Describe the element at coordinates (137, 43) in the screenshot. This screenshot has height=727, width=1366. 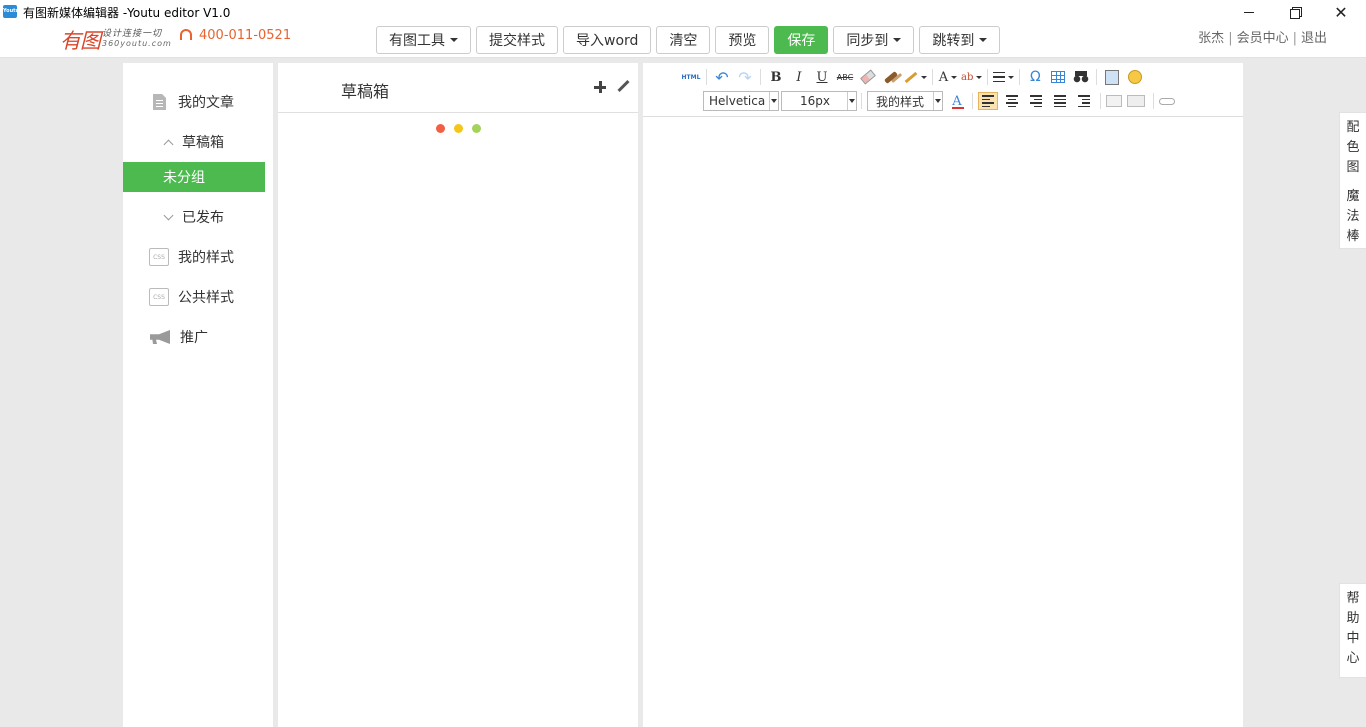
I see `logo-url: 360youtu.com` at that location.